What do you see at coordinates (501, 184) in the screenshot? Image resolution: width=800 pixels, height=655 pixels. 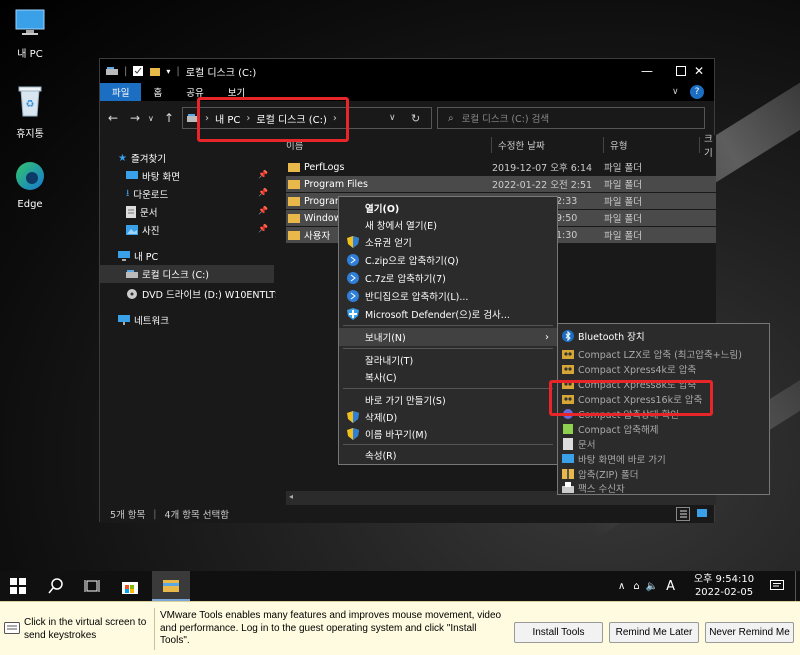 I see `file-row-program-files: Program Files 2022-01-22 오전 2:51 파일 폴더` at bounding box center [501, 184].